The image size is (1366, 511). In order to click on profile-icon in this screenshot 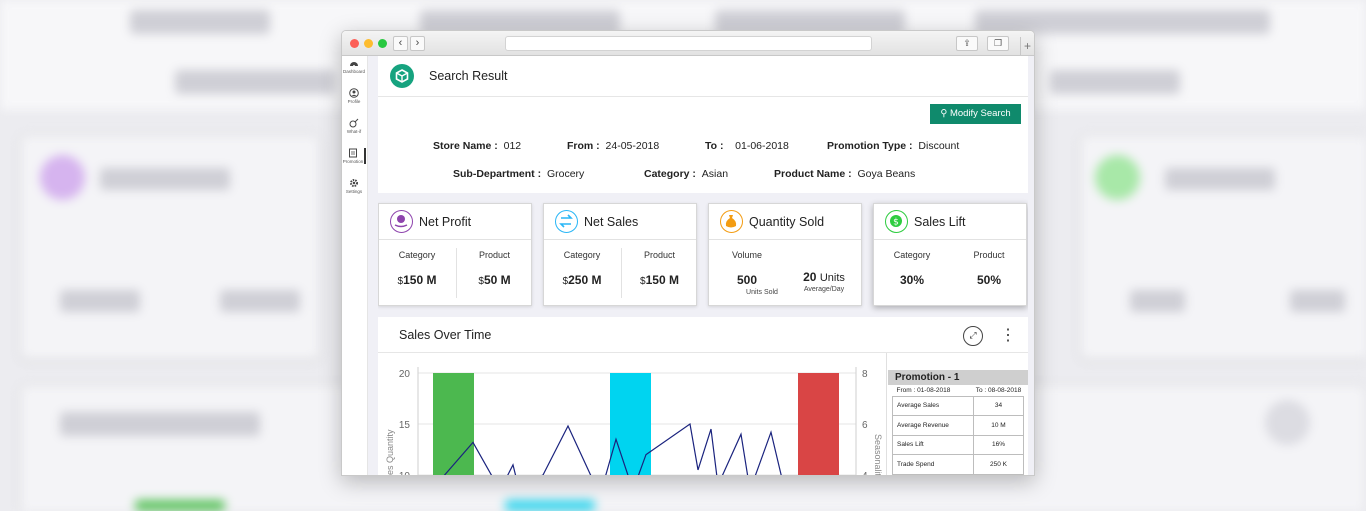, I will do `click(354, 93)`.